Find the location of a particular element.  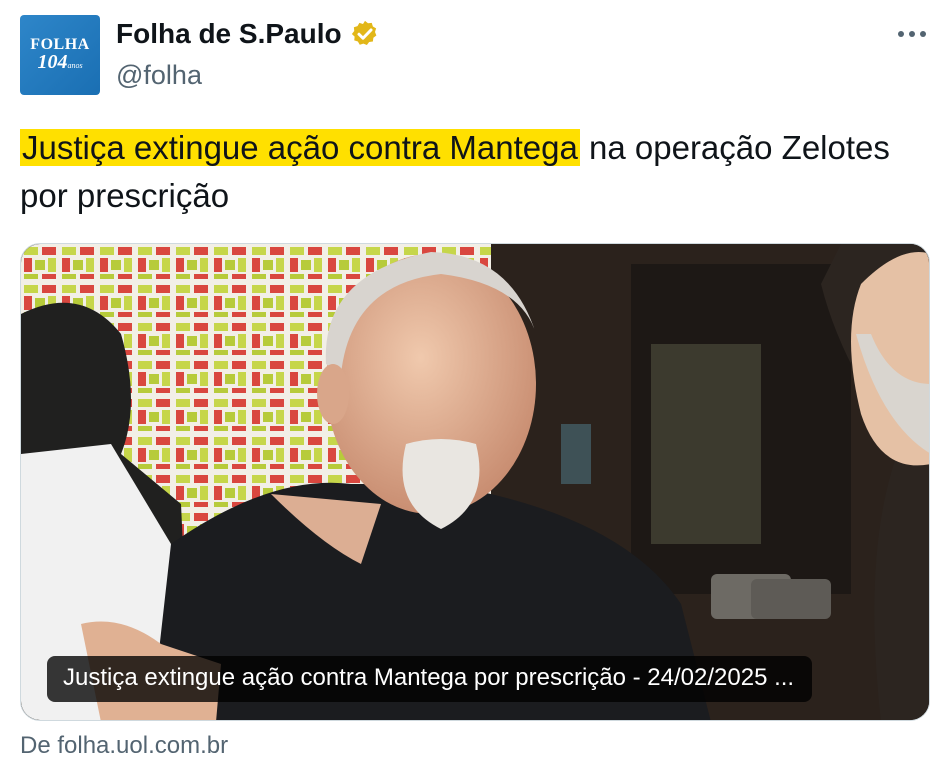

highlighted-headline: Justiça extingue ação contra Mantega is located at coordinates (300, 147).